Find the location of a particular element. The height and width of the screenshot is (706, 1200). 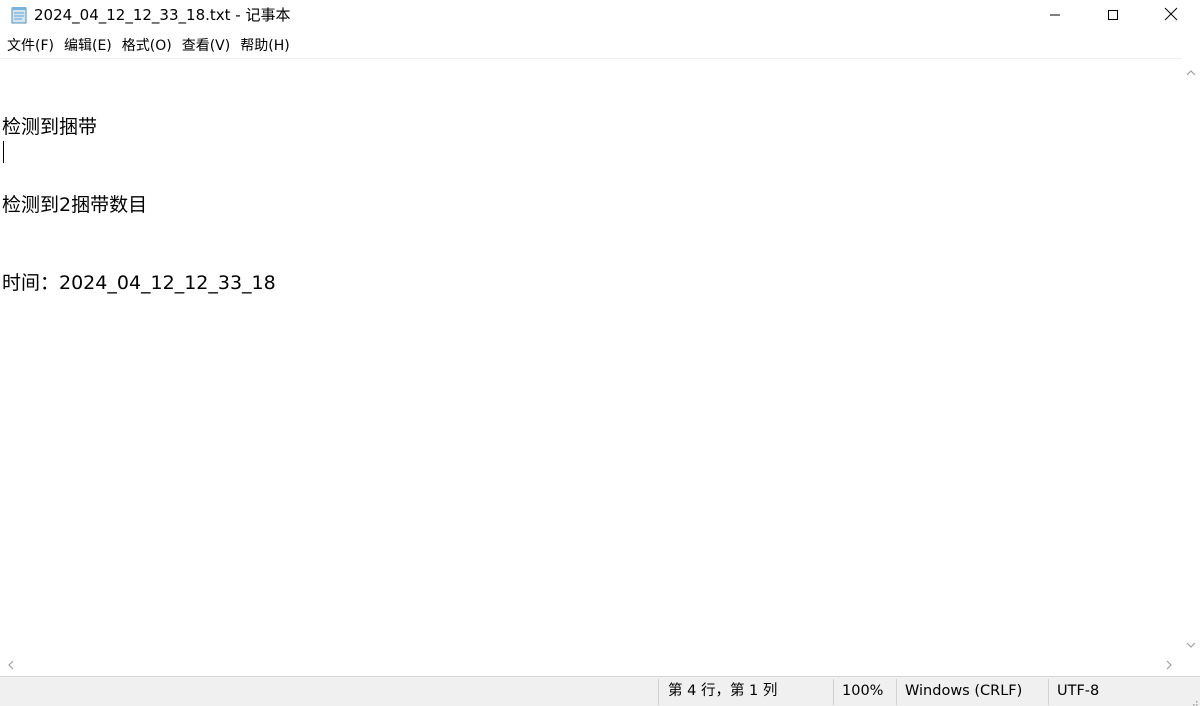

status-zoom: 100% is located at coordinates (863, 691).